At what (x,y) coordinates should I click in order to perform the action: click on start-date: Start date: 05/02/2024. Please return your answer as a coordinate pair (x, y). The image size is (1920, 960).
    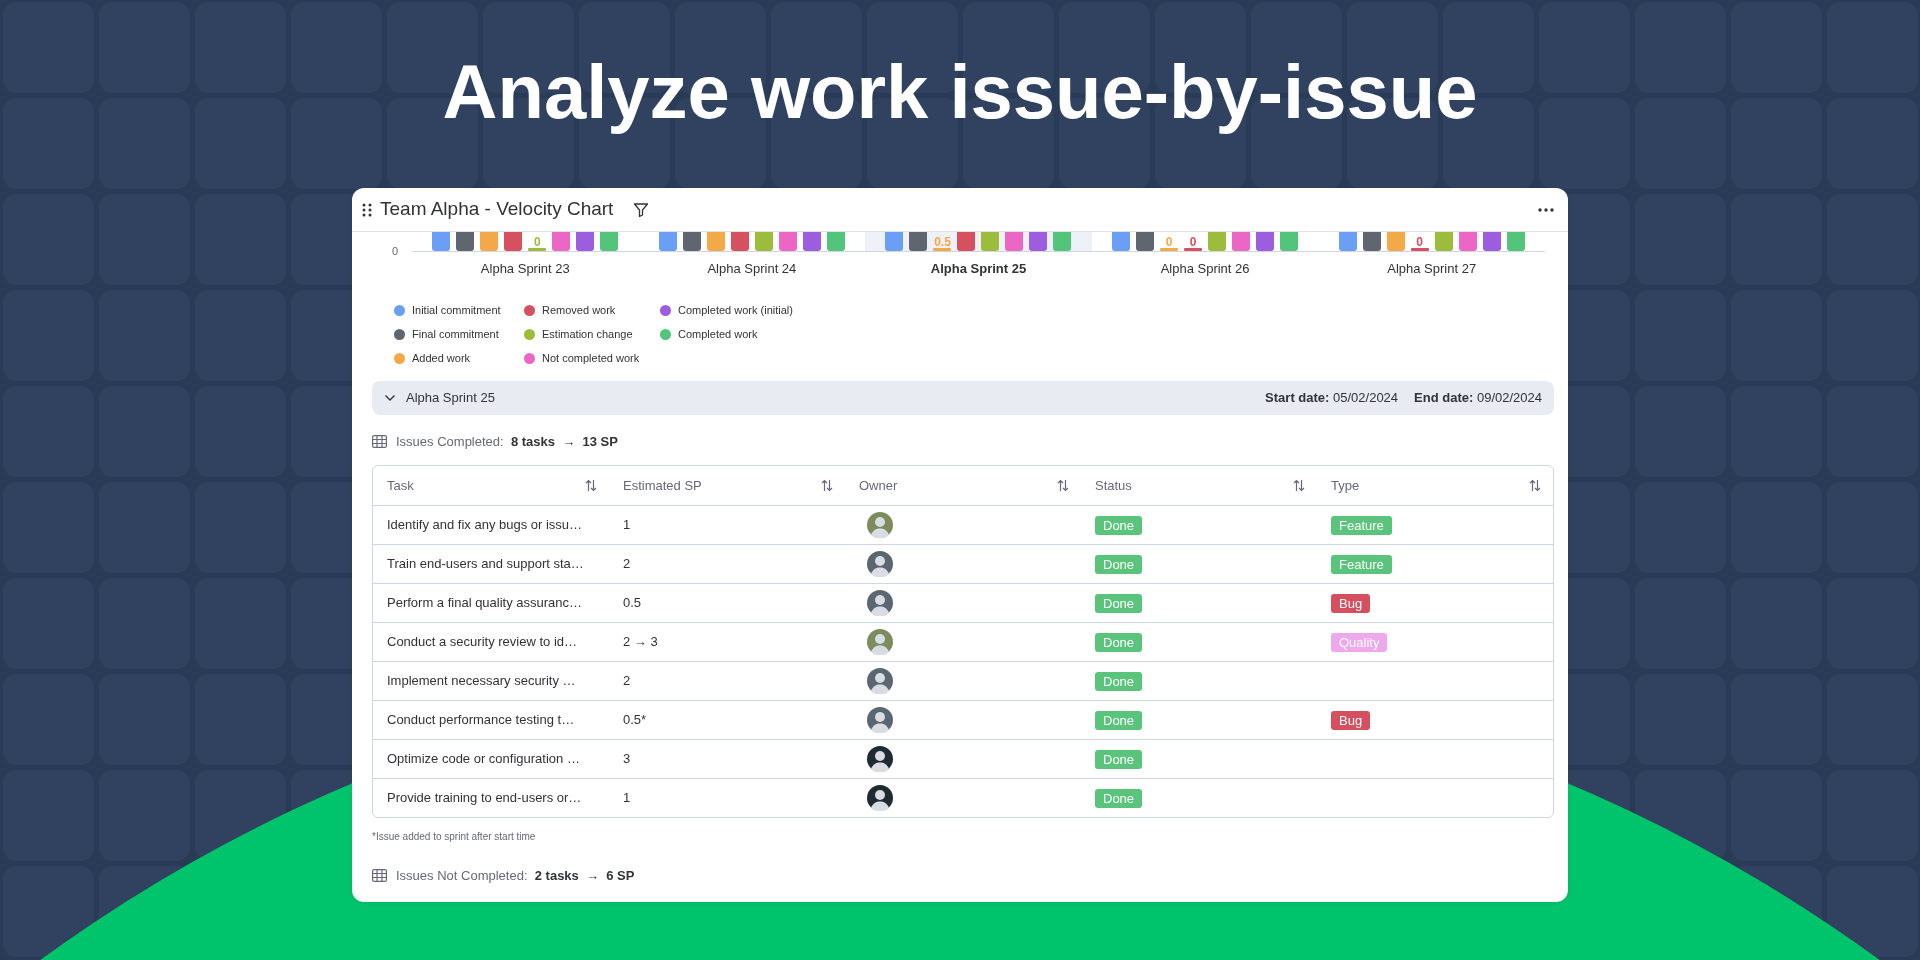
    Looking at the image, I should click on (1332, 397).